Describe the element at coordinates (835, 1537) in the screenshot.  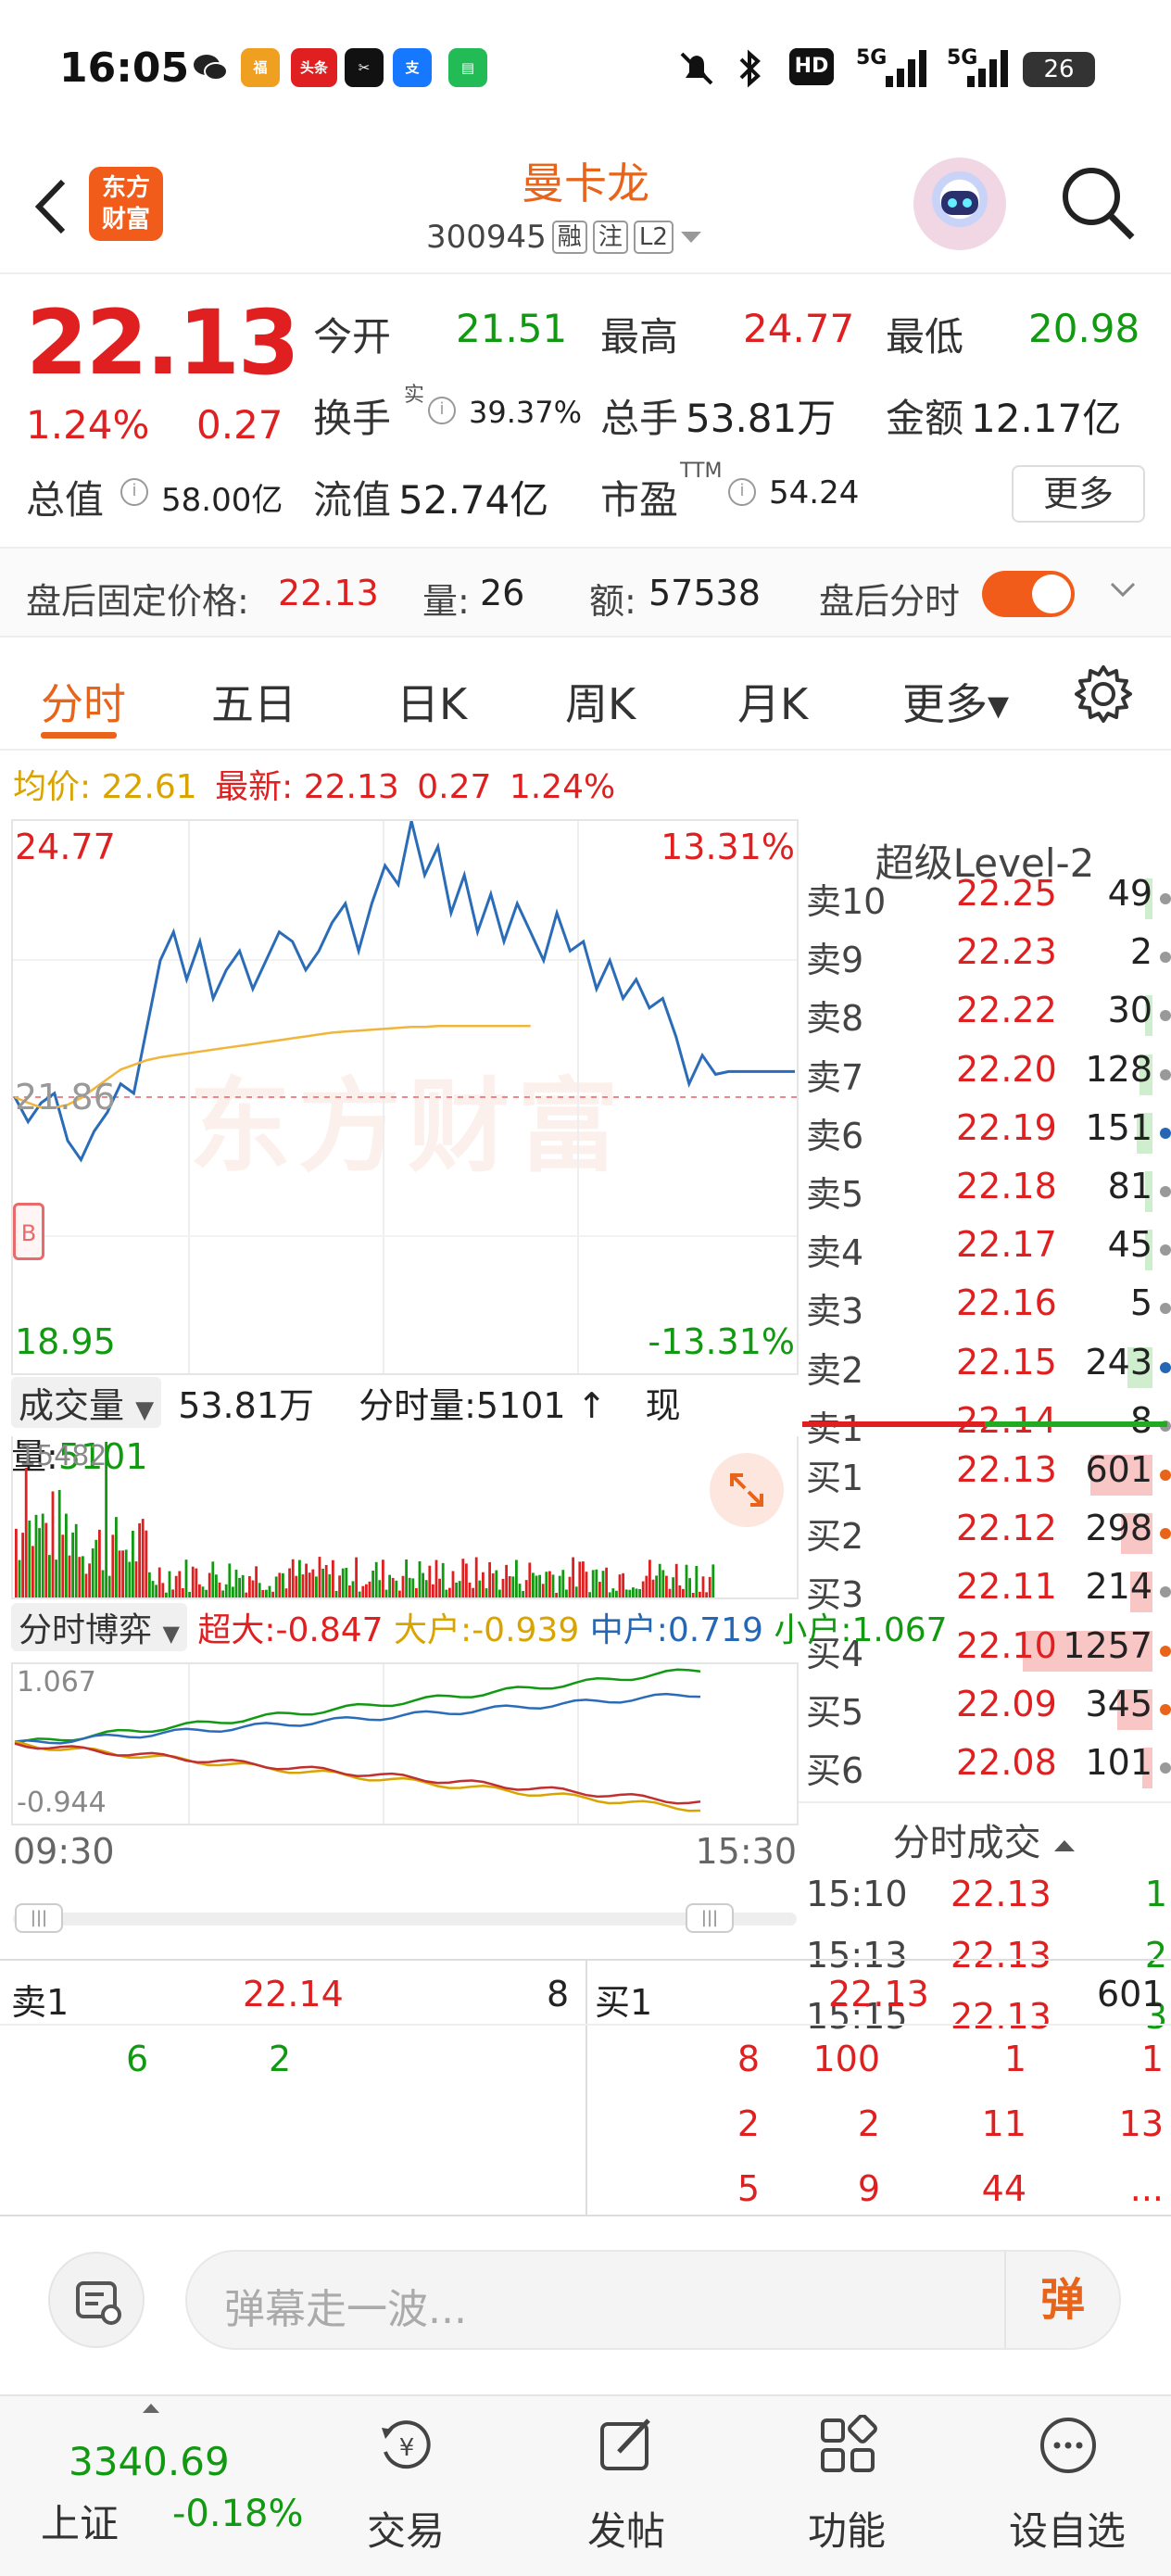
I see `bid-label: 买2` at that location.